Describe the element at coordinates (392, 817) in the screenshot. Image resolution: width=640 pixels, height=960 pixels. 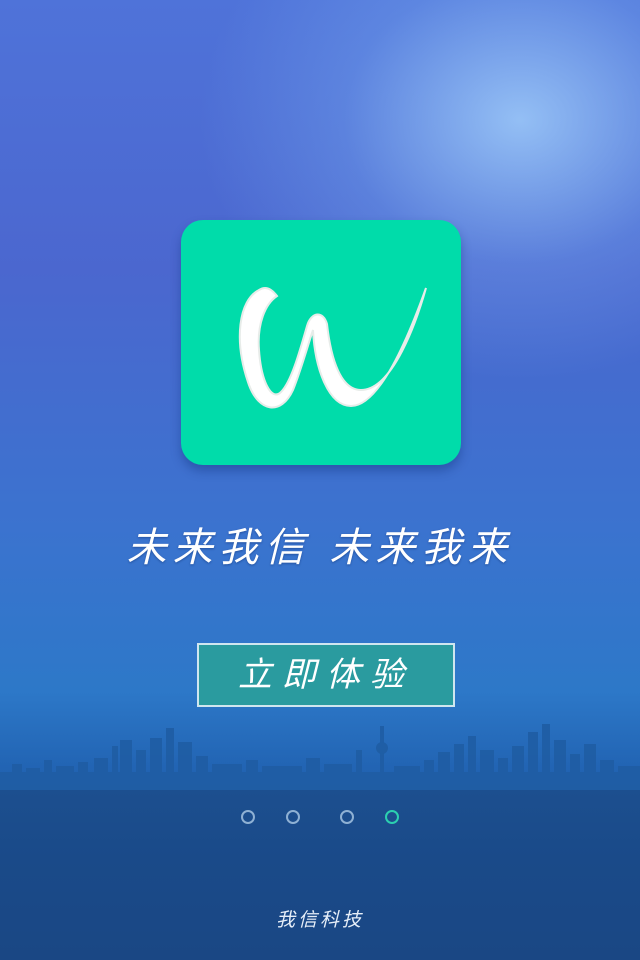
I see `page-dot-4-active` at that location.